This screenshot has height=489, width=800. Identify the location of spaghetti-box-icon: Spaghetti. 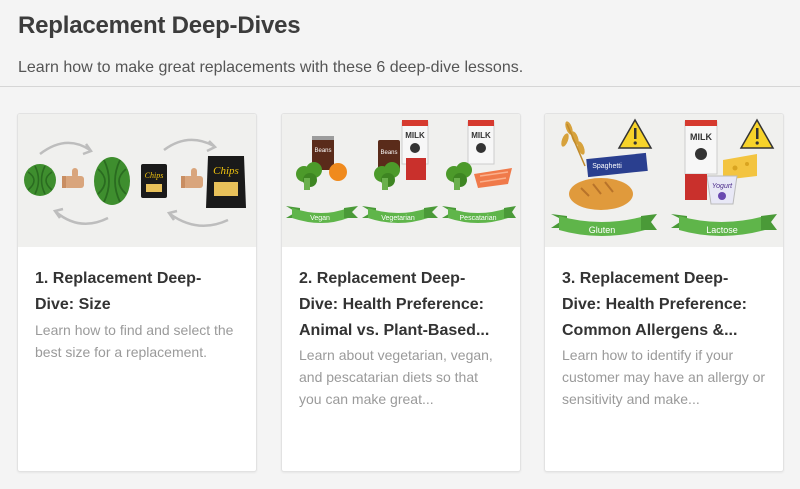
(617, 165).